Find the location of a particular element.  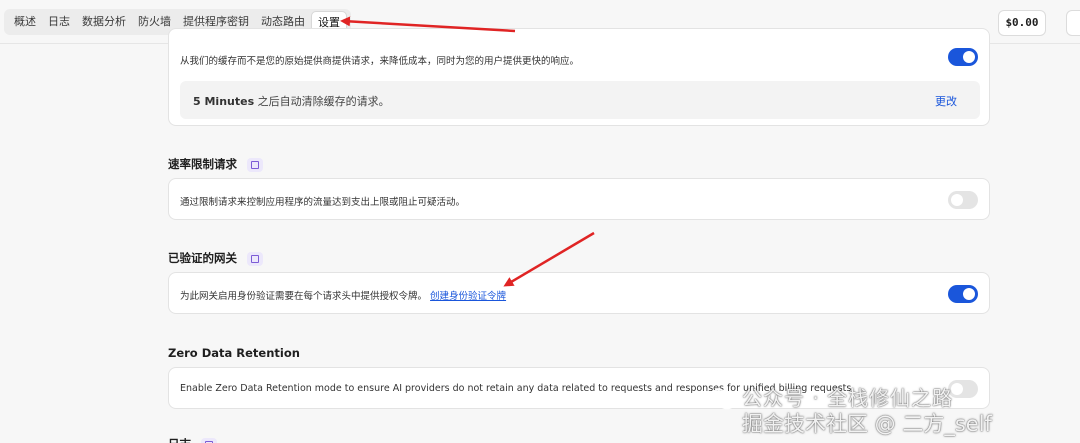

watermark: 公众号 · 全栈修仙之路 掘金技术社区 @ 二方_self is located at coordinates (890, 407).